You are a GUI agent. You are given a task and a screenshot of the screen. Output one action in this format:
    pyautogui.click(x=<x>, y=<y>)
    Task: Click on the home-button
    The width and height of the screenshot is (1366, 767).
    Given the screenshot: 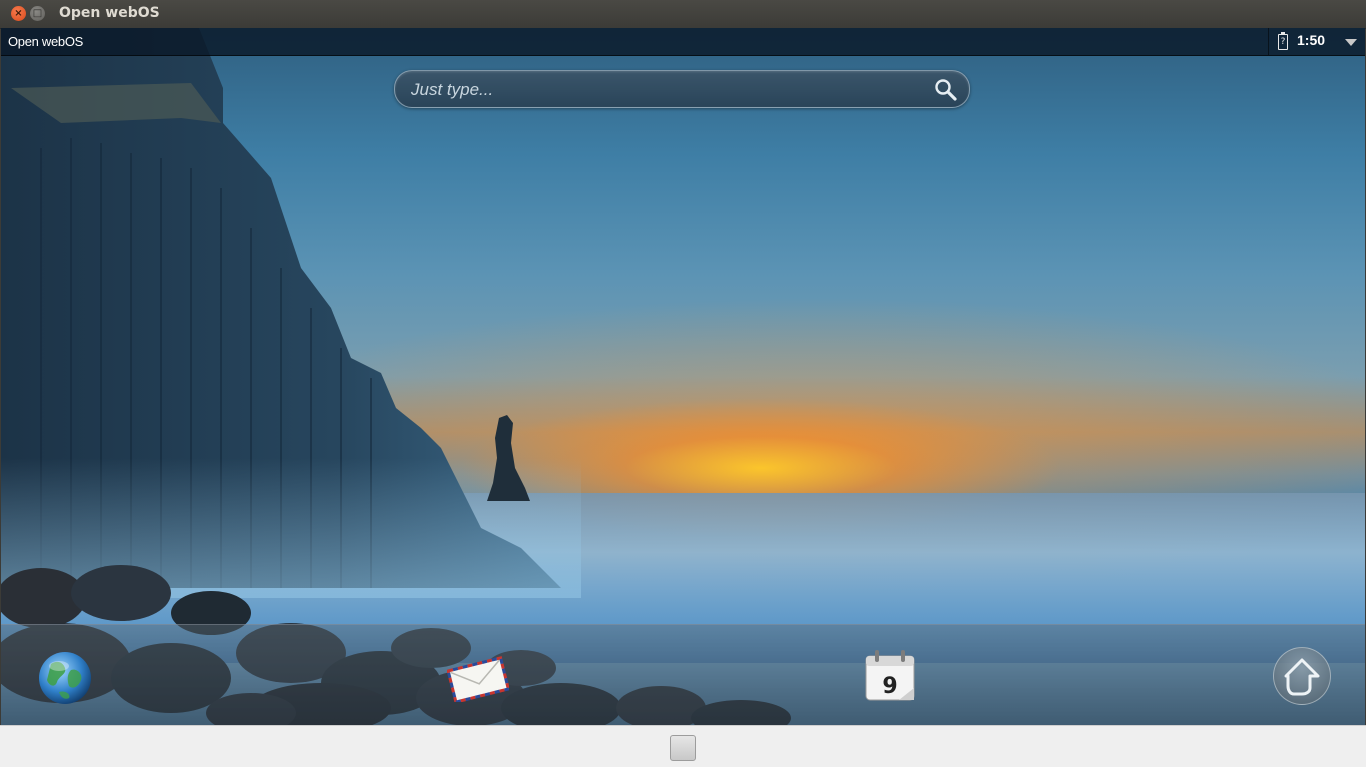 What is the action you would take?
    pyautogui.click(x=683, y=748)
    